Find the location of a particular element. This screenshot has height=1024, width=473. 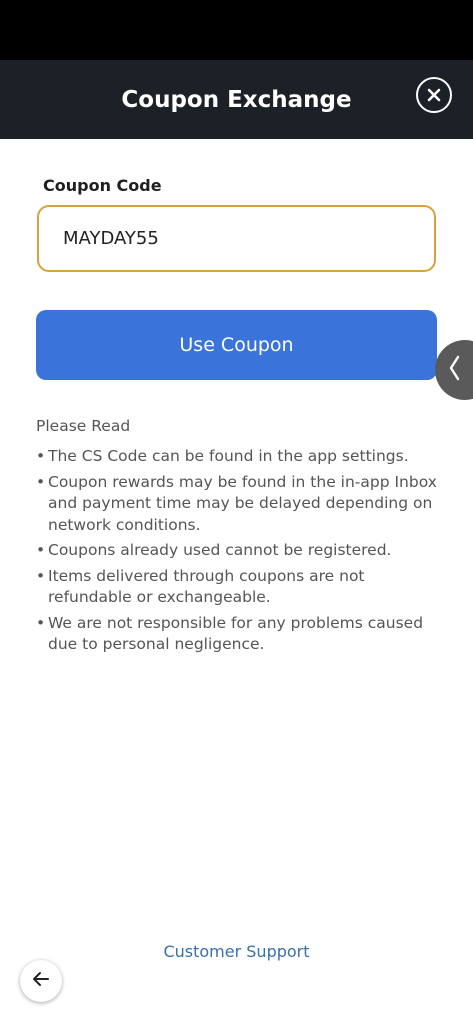

close-button is located at coordinates (434, 95).